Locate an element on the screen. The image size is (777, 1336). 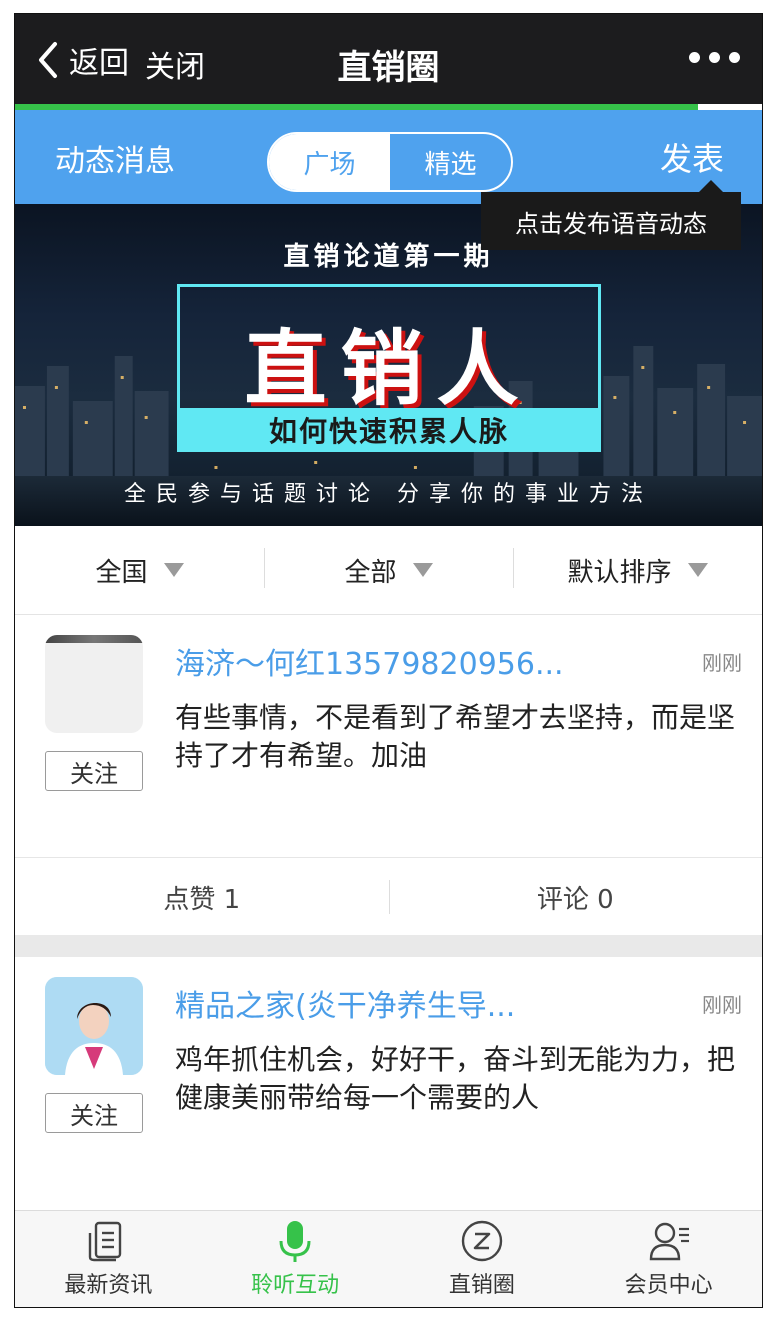
section-nav: 动态消息 广场 精选 发表 is located at coordinates (388, 157).